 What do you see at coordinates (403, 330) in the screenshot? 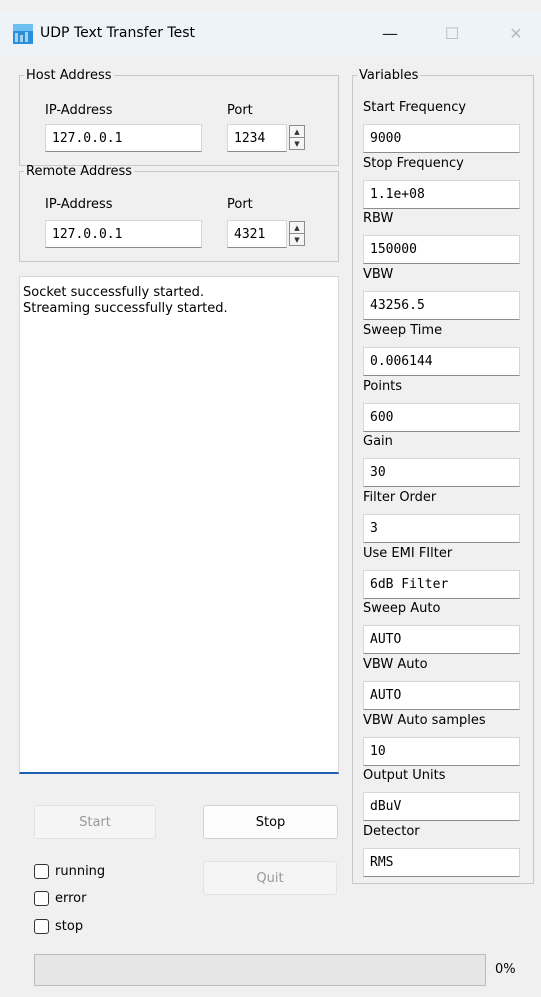
I see `variable-label: Sweep Time` at bounding box center [403, 330].